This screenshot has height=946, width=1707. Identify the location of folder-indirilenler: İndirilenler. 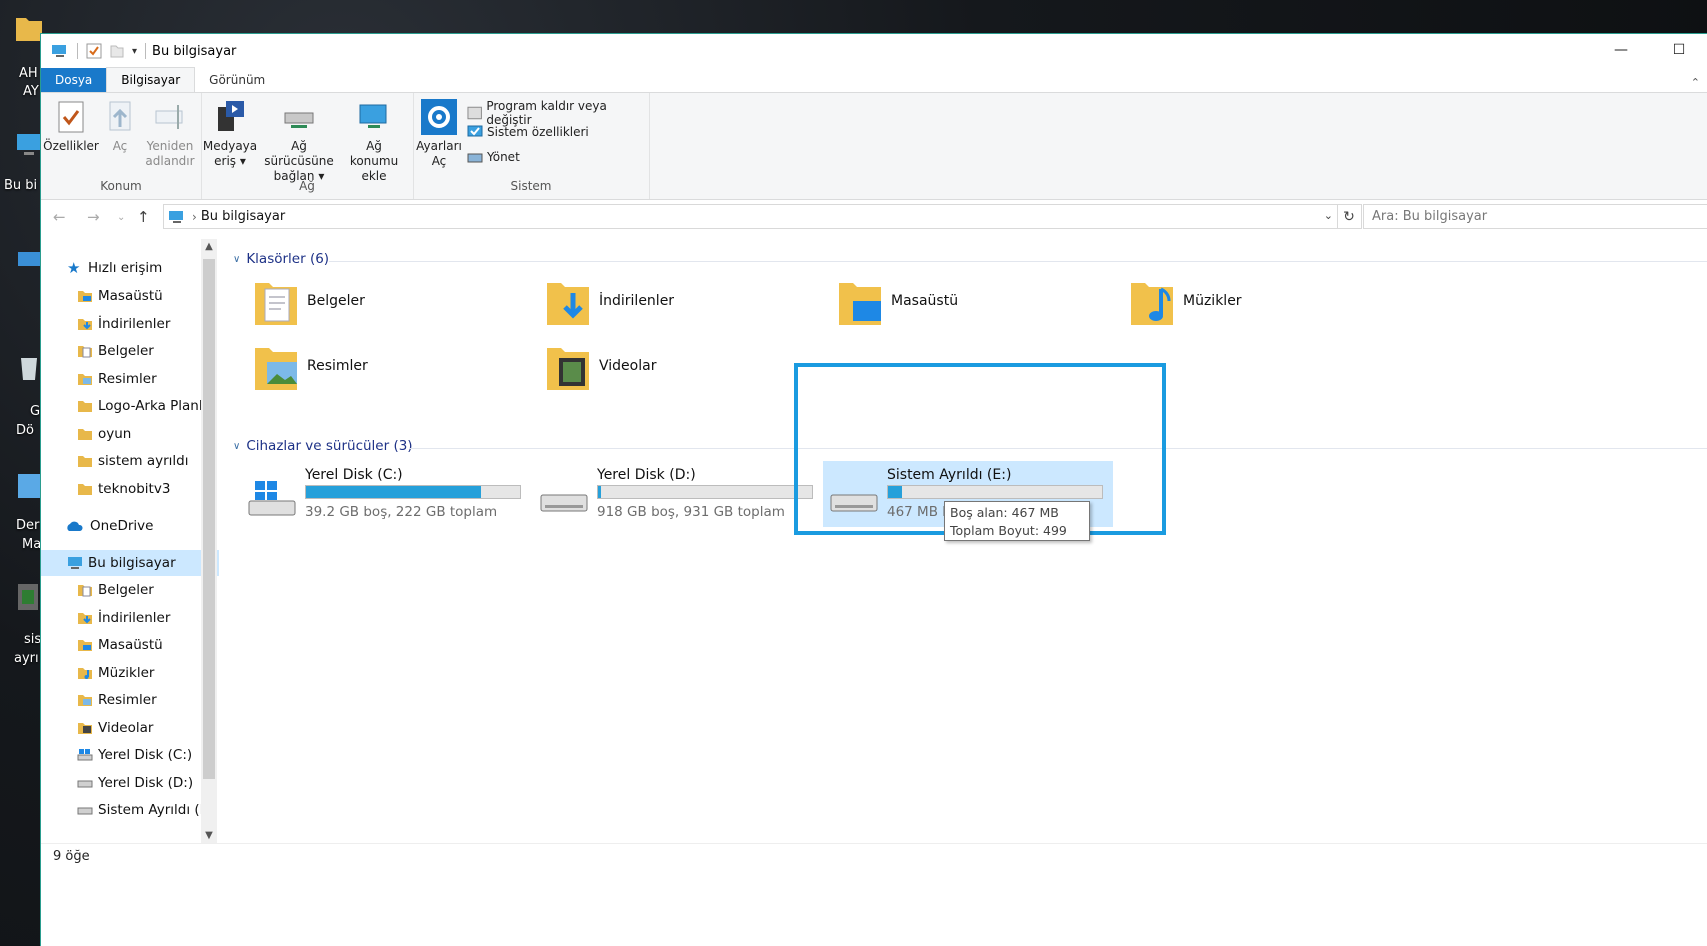
(609, 301).